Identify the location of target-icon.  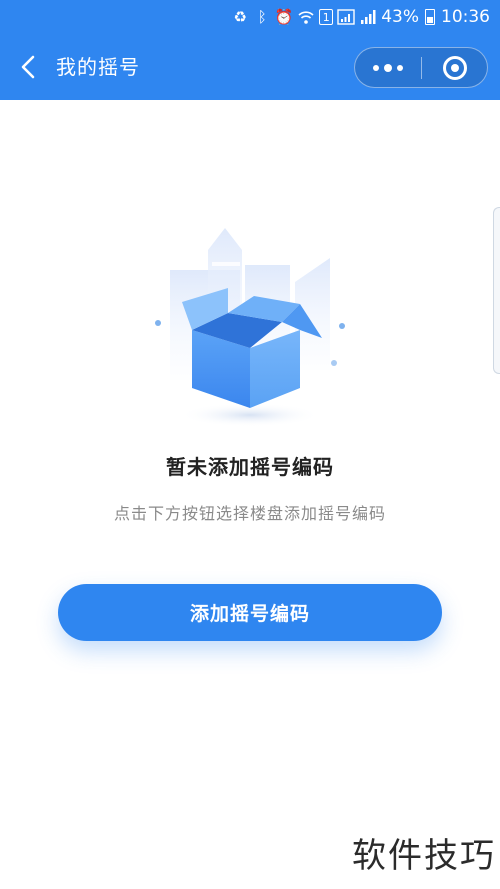
(454, 67).